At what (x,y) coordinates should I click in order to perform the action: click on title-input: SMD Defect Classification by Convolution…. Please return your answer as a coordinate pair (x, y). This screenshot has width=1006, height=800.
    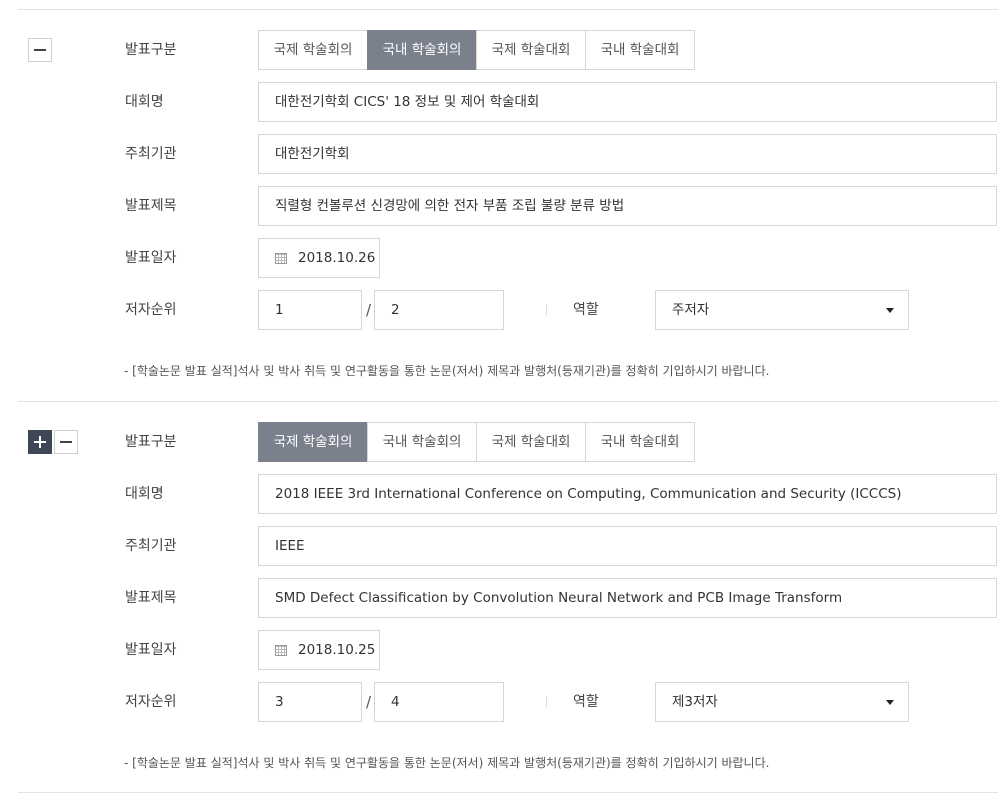
    Looking at the image, I should click on (627, 598).